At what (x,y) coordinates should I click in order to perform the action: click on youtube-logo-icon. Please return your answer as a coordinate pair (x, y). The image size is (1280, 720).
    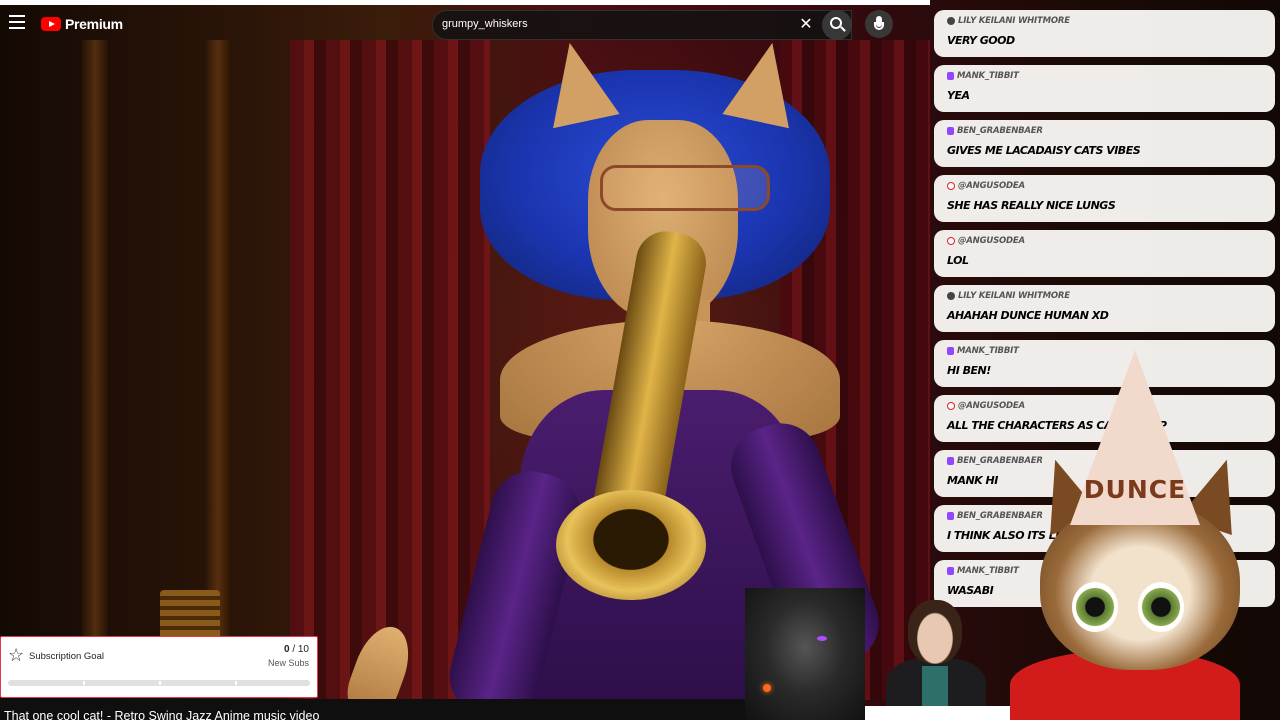
    Looking at the image, I should click on (51, 24).